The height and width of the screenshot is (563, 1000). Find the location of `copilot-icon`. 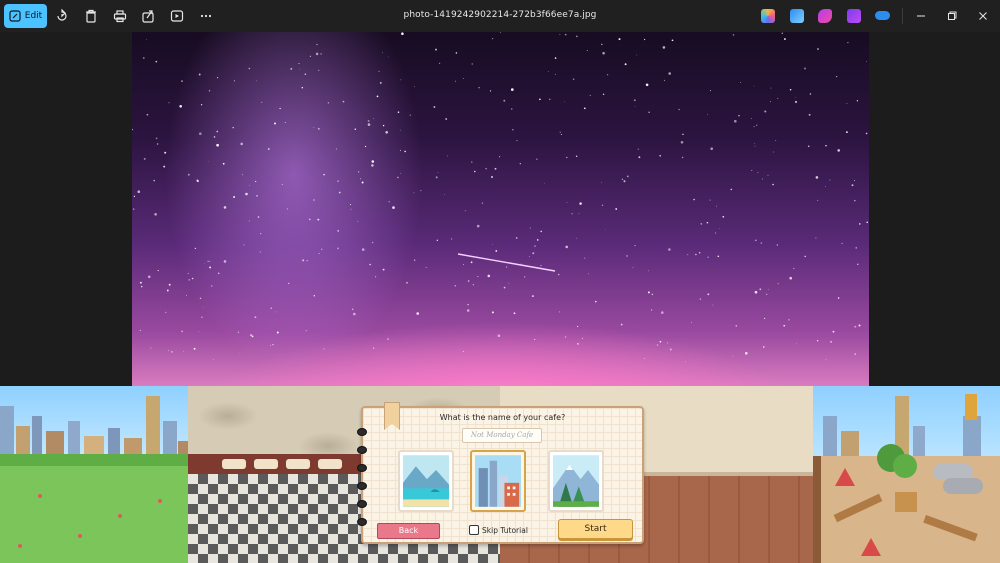

copilot-icon is located at coordinates (768, 16).